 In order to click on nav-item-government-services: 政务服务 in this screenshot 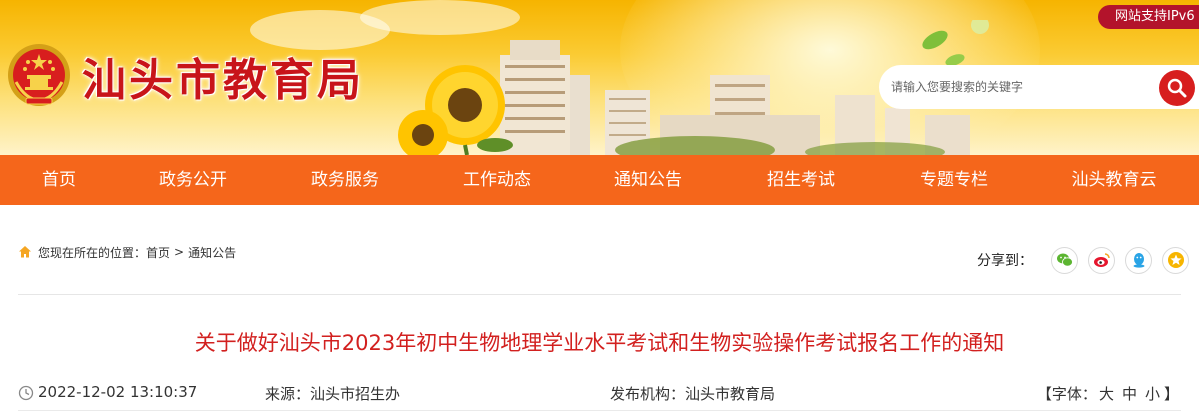, I will do `click(345, 180)`.